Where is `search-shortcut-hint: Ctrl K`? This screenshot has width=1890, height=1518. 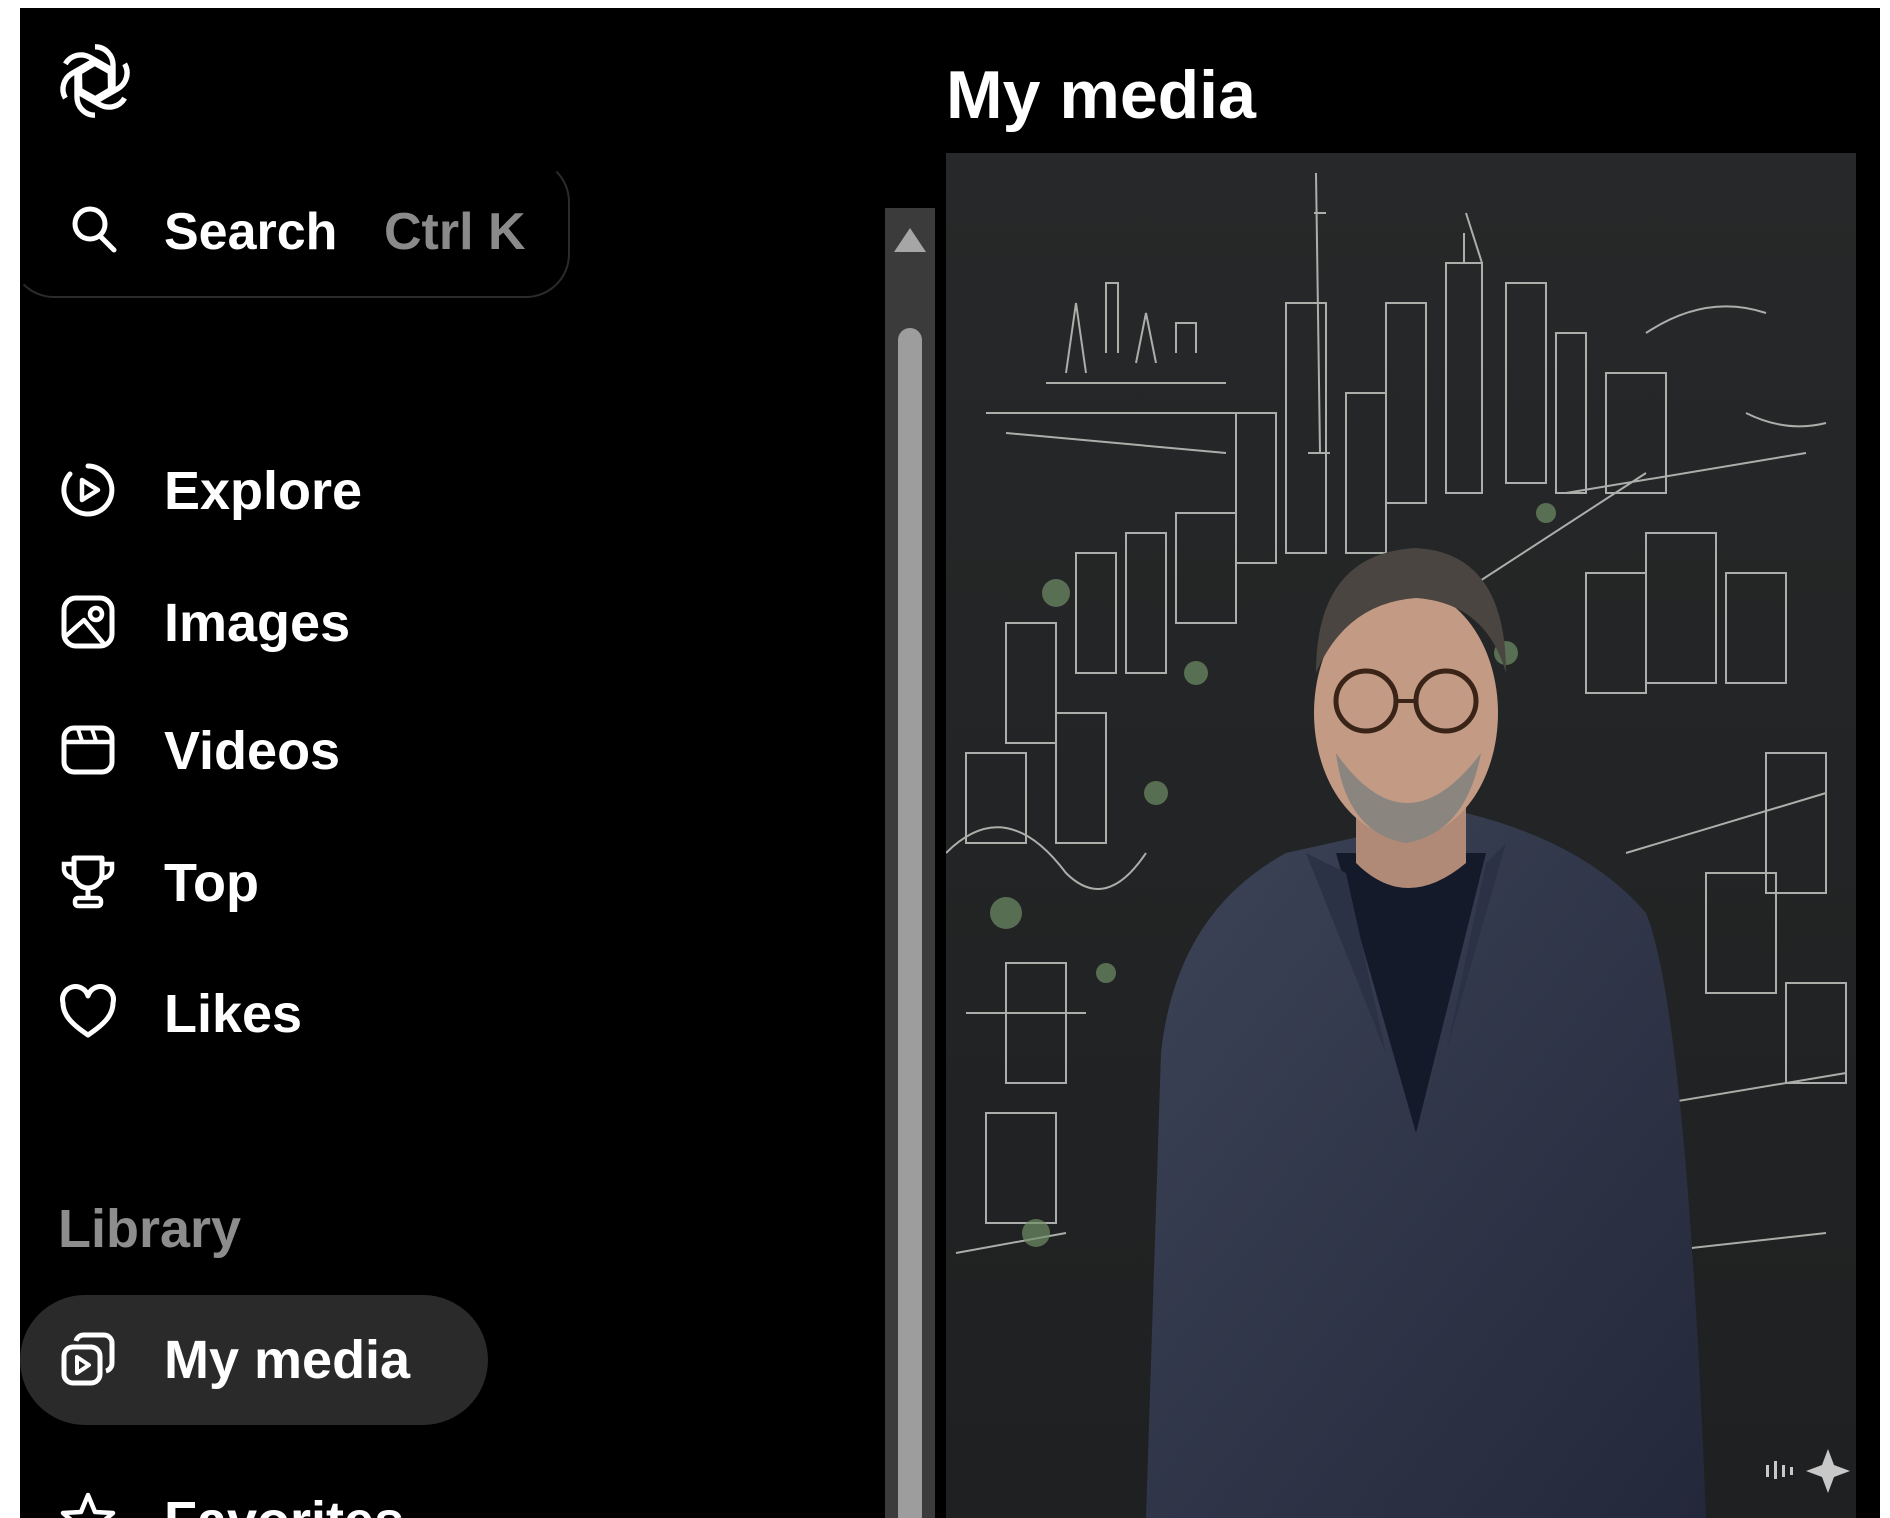
search-shortcut-hint: Ctrl K is located at coordinates (455, 232).